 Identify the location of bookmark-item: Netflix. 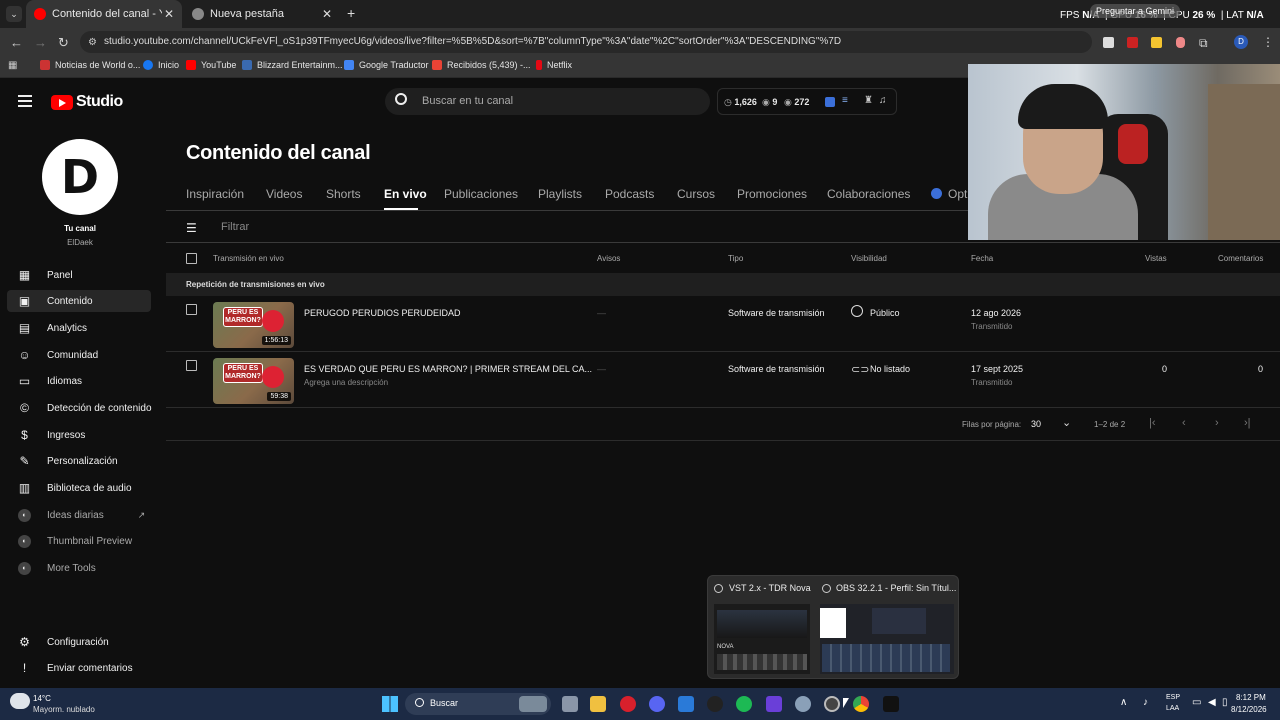
(554, 65).